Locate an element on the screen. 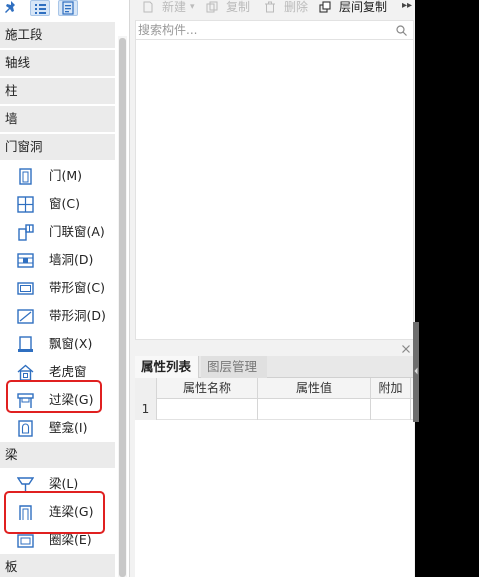  tree-item-label: 门(M) is located at coordinates (66, 175).